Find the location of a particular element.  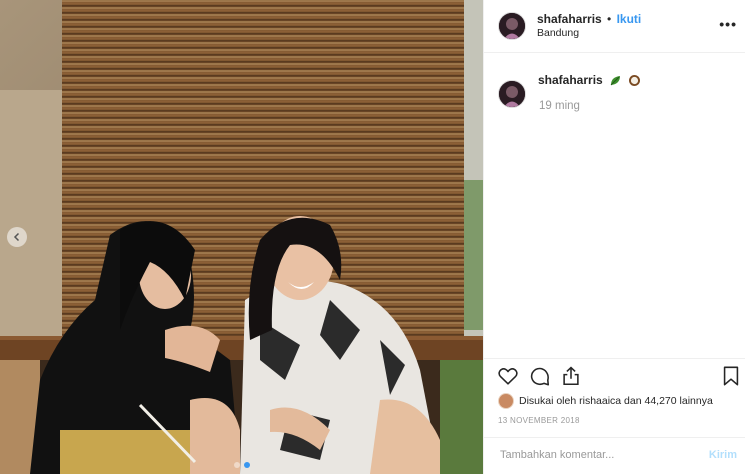

bookmark-icon is located at coordinates (731, 376).